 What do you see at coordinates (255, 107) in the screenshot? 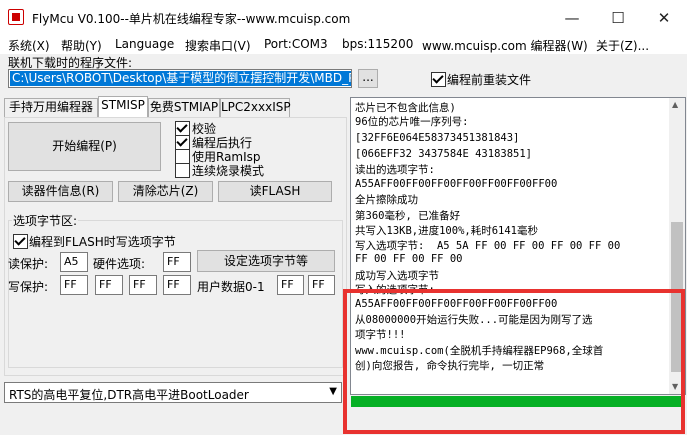
I see `tab-lpc: LPC2xxxISP` at bounding box center [255, 107].